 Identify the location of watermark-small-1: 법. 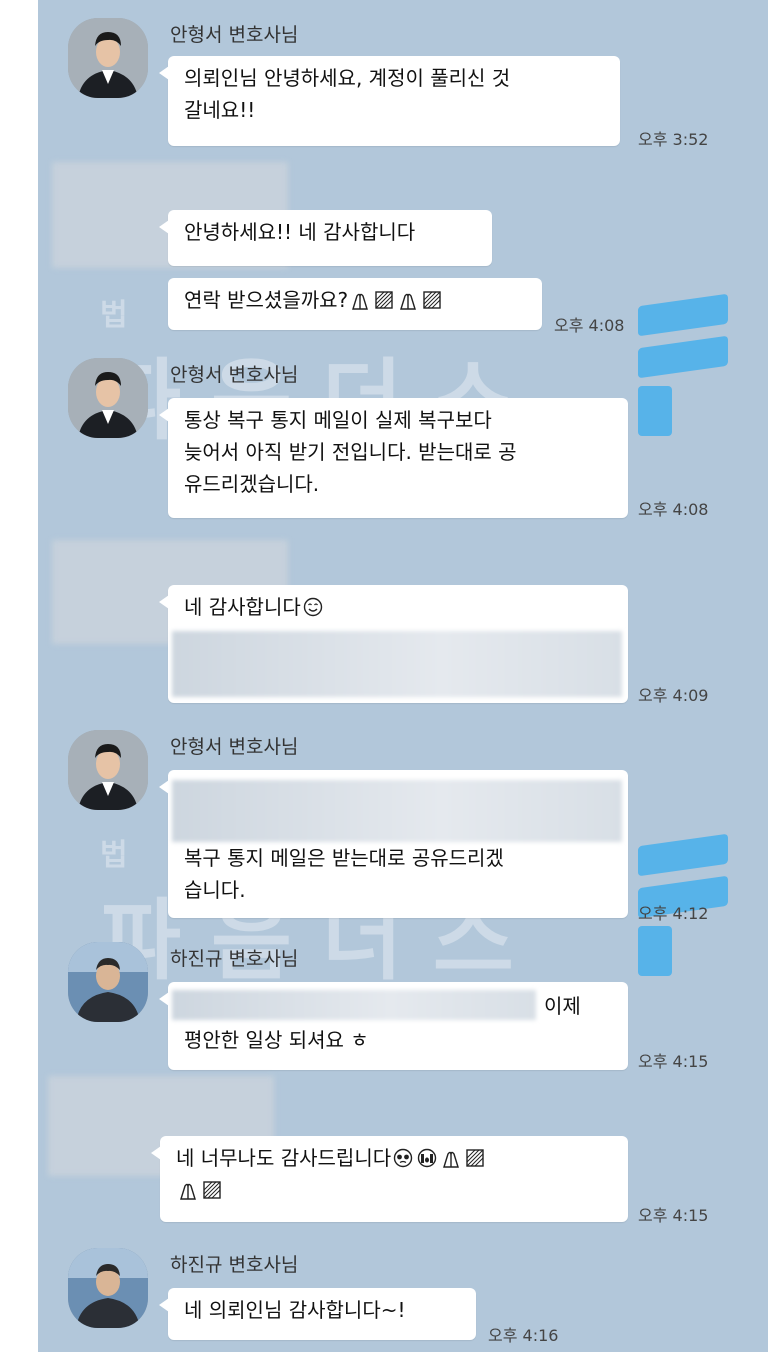
(114, 315).